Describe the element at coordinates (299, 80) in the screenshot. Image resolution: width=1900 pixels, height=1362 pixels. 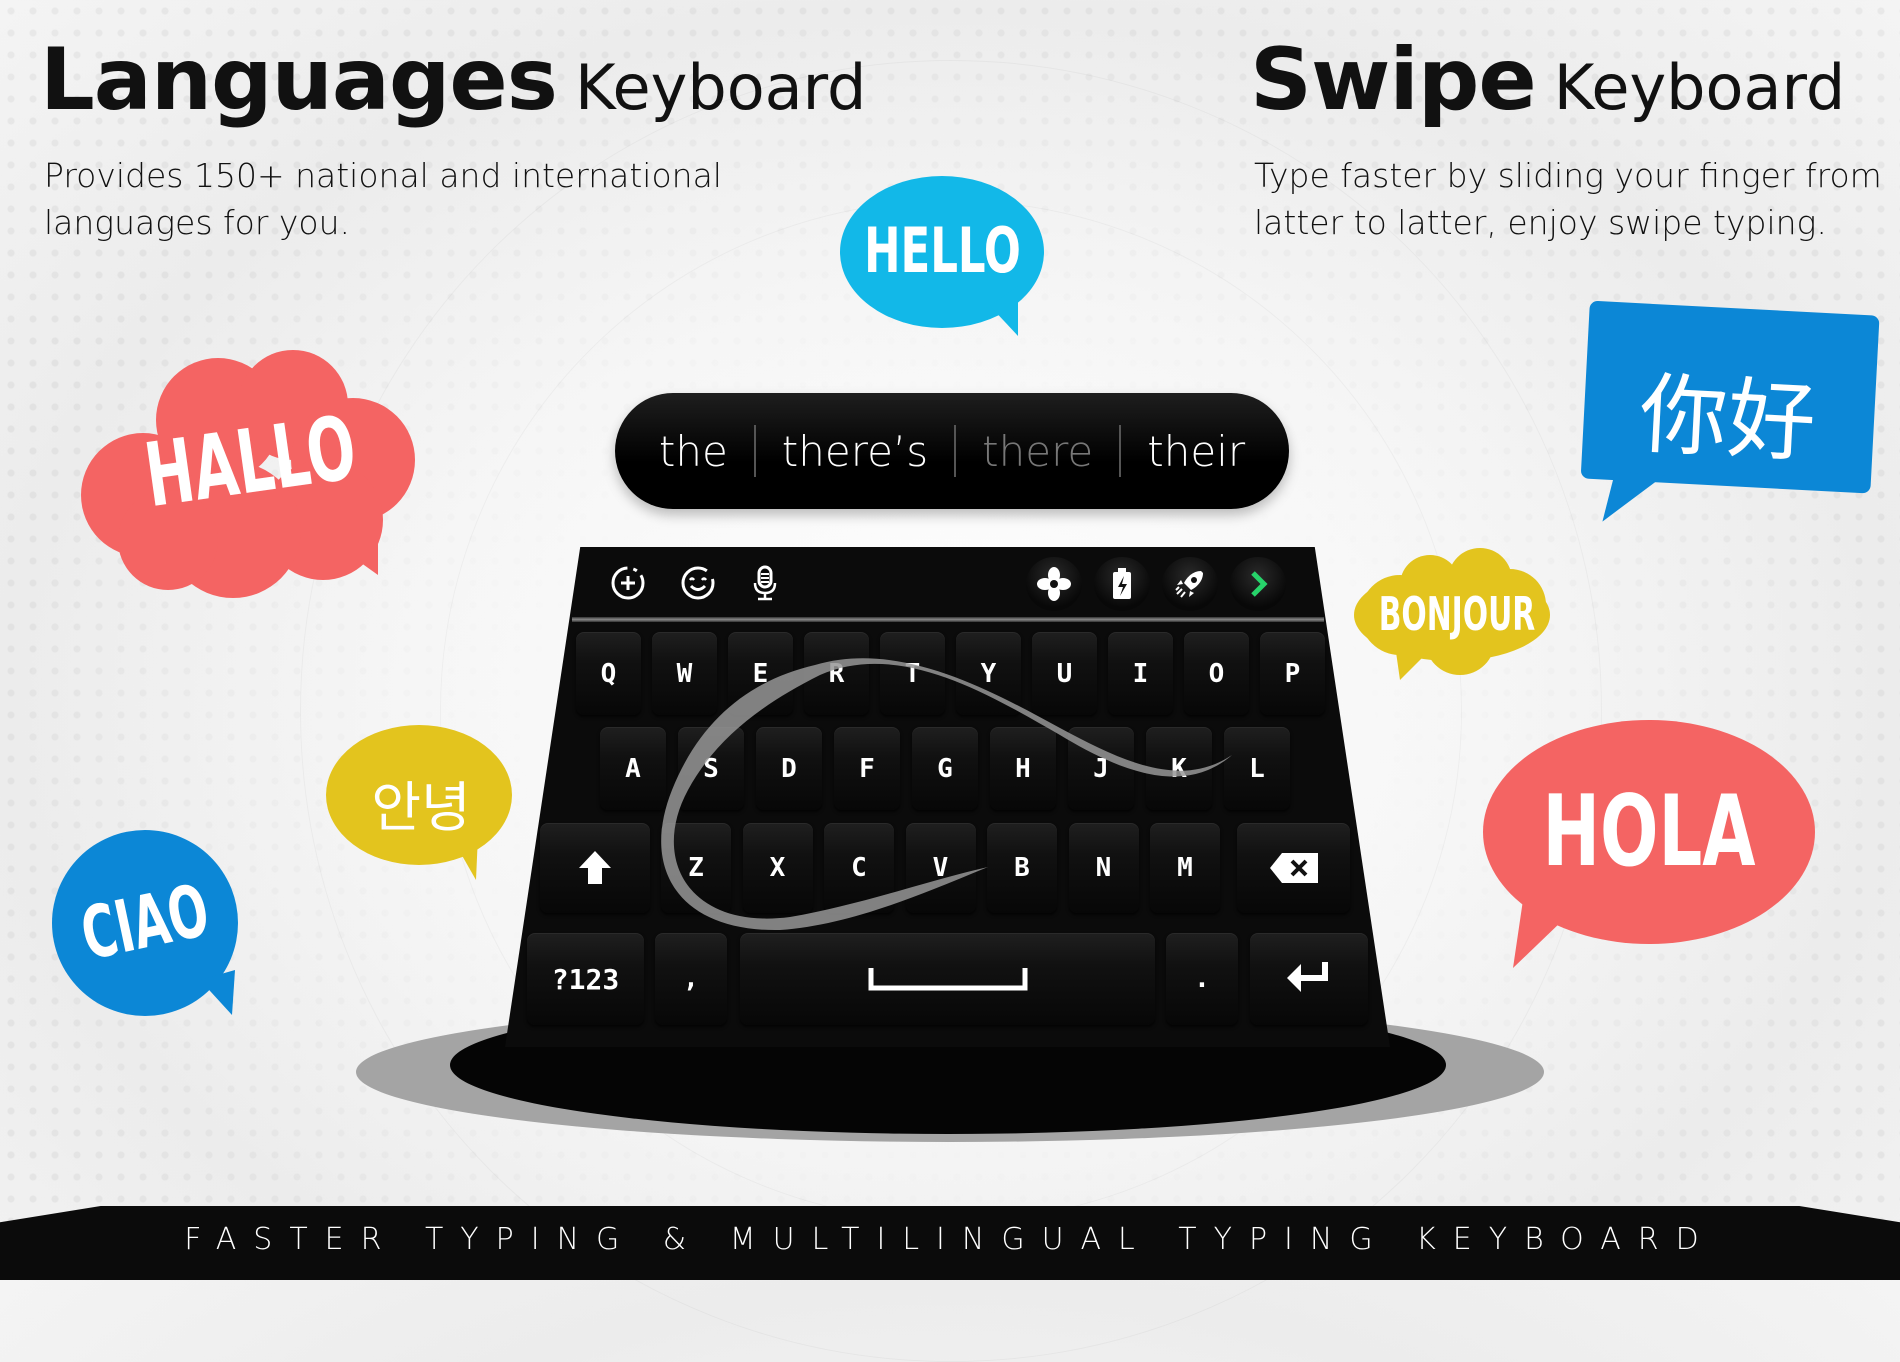
I see `title-bold: Languages` at that location.